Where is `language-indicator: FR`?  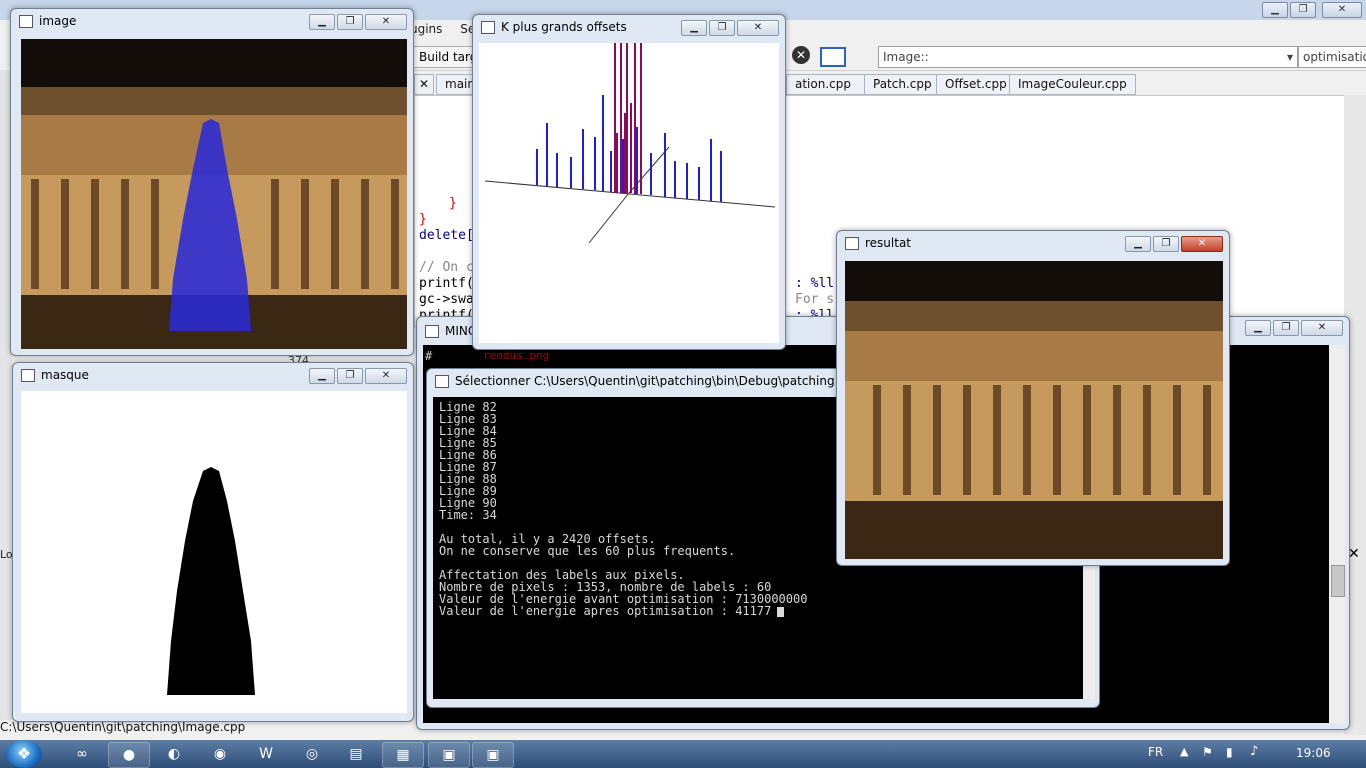 language-indicator: FR is located at coordinates (1155, 752).